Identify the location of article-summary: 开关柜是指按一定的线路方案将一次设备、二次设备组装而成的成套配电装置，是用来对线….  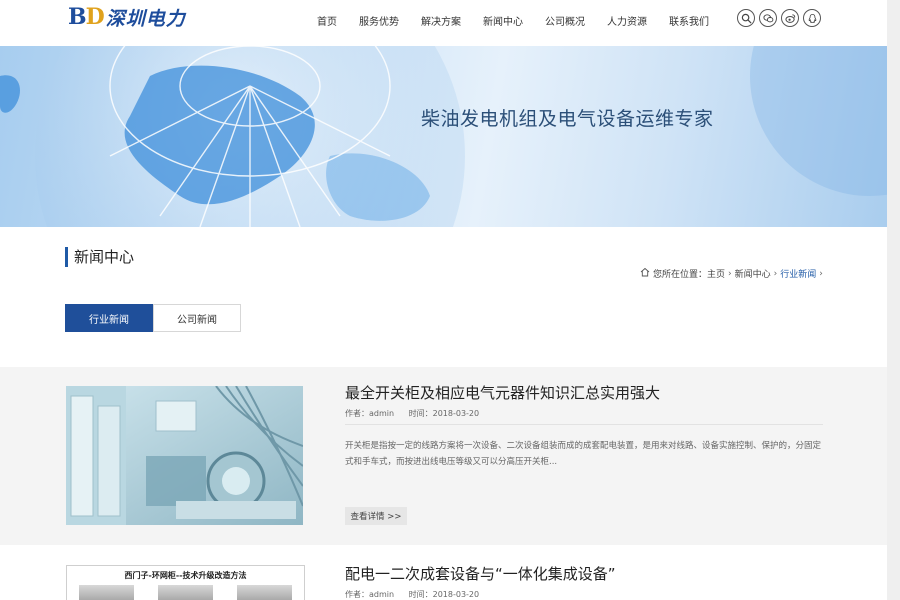
(583, 454).